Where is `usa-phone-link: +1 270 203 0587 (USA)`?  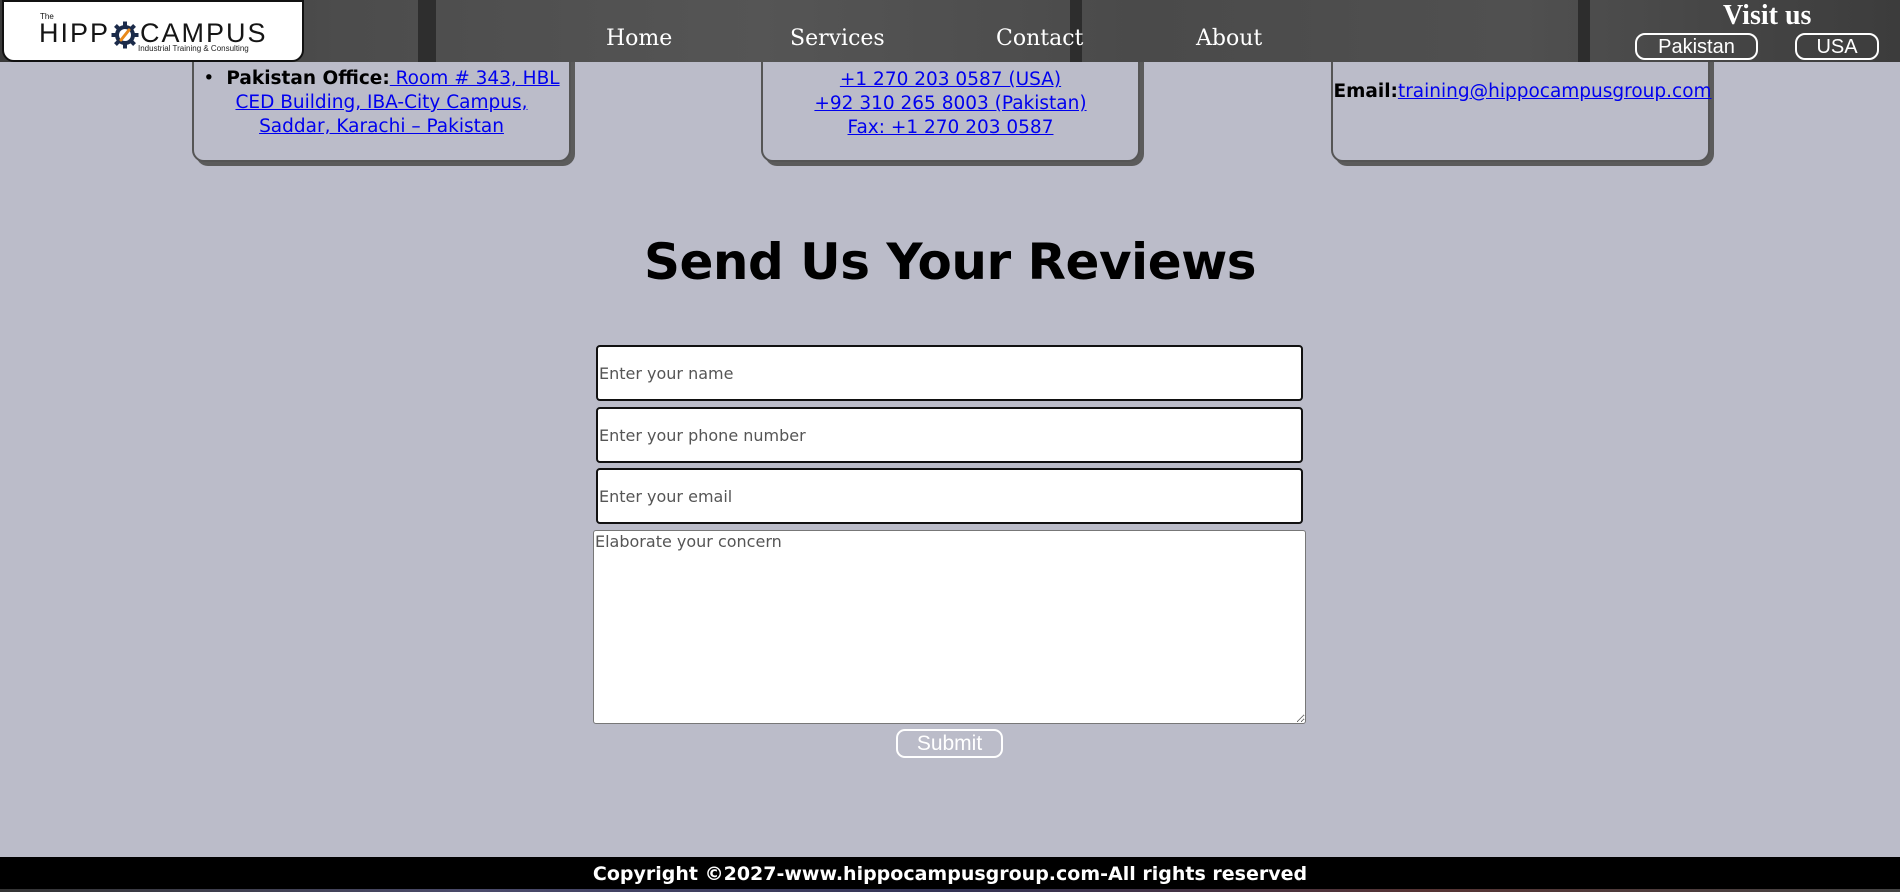
usa-phone-link: +1 270 203 0587 (USA) is located at coordinates (950, 79).